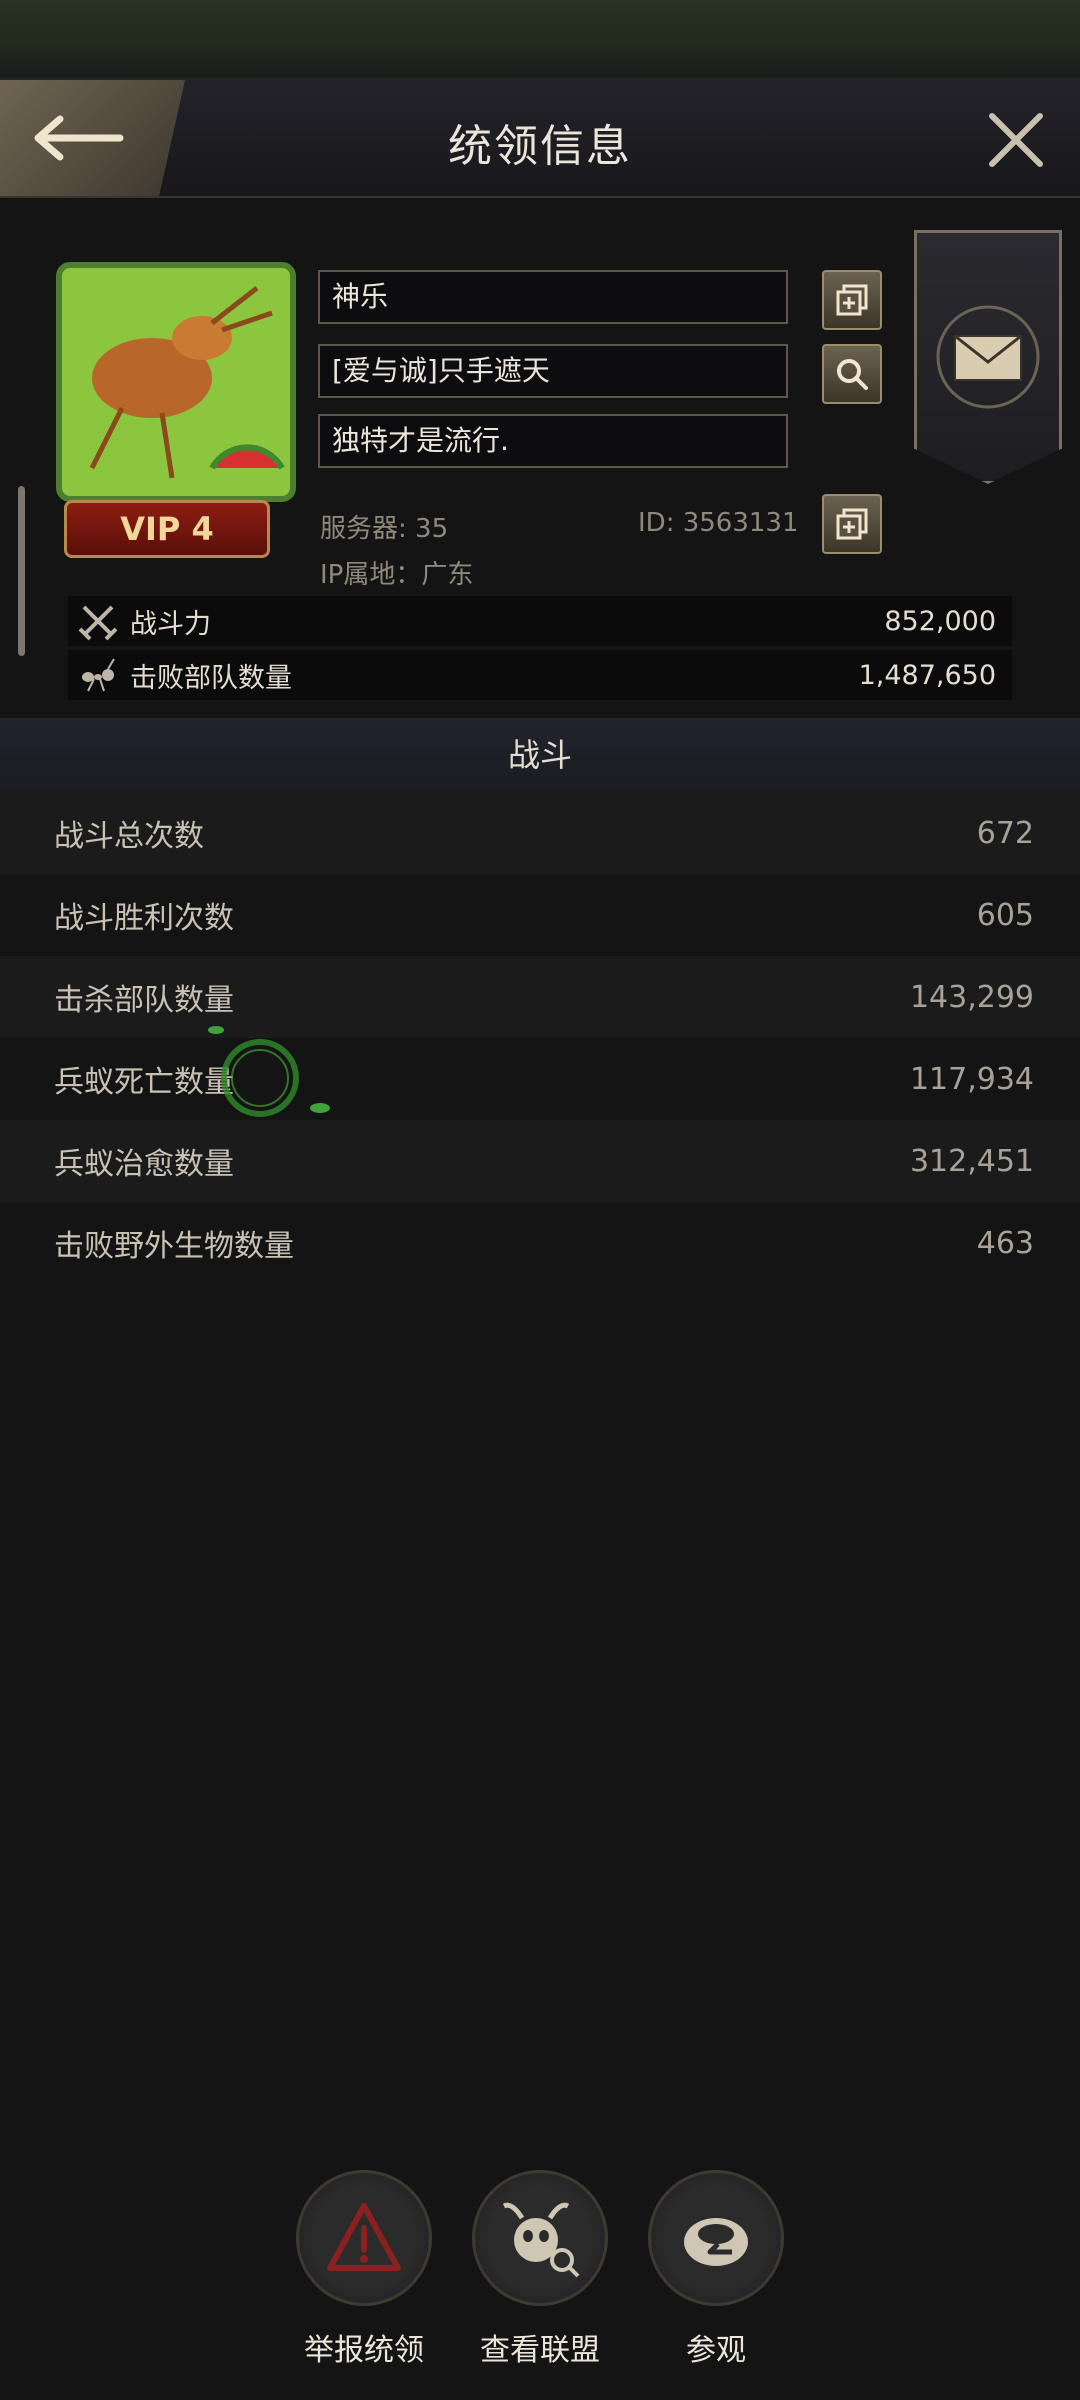 Image resolution: width=1080 pixels, height=2400 pixels. What do you see at coordinates (1005, 915) in the screenshot?
I see `stat-value: 605` at bounding box center [1005, 915].